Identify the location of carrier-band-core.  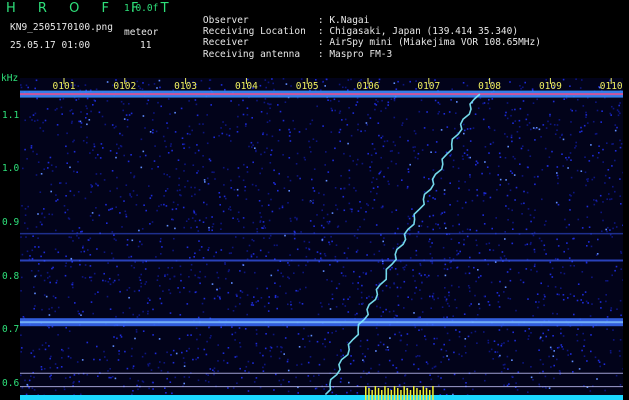
(321, 94).